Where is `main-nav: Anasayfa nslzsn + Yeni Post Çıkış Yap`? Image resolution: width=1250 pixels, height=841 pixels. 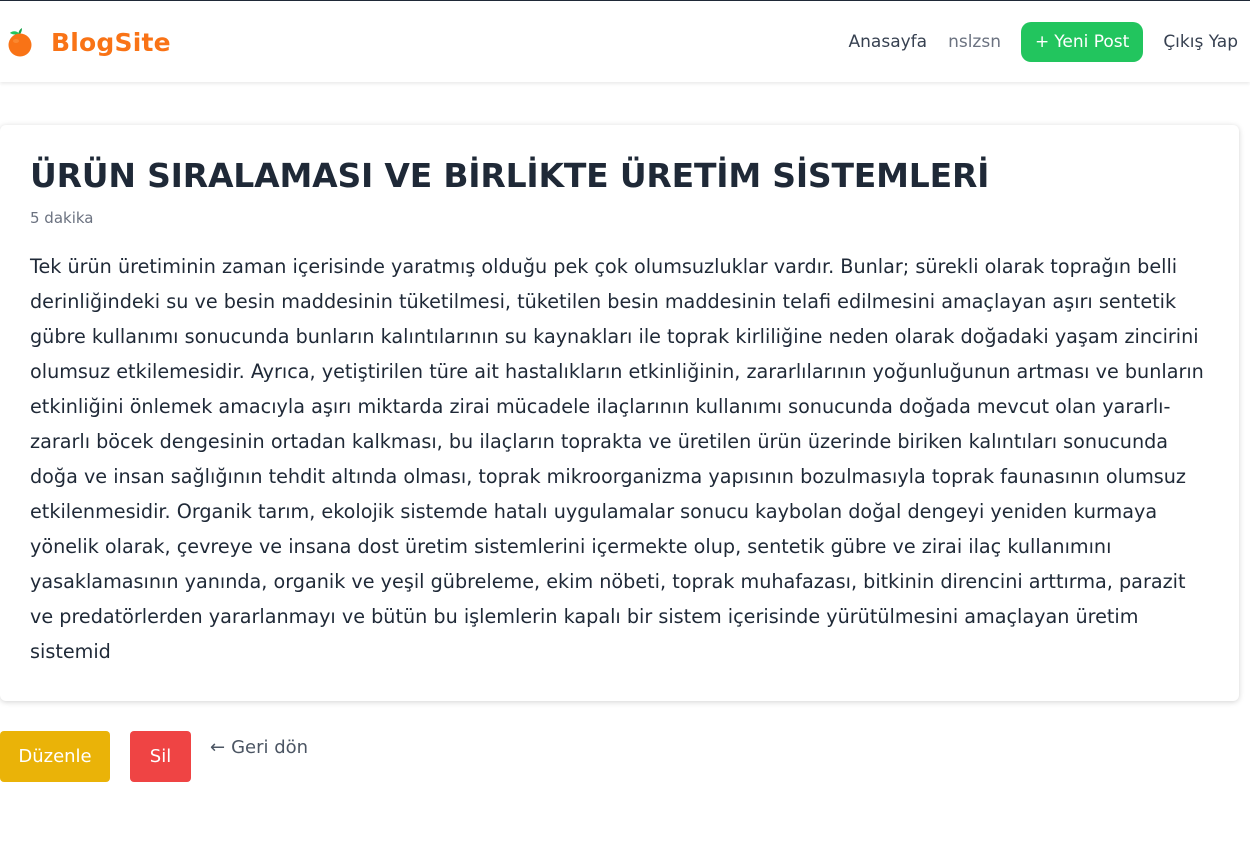
main-nav: Anasayfa nslzsn + Yeni Post Çıkış Yap is located at coordinates (1043, 42).